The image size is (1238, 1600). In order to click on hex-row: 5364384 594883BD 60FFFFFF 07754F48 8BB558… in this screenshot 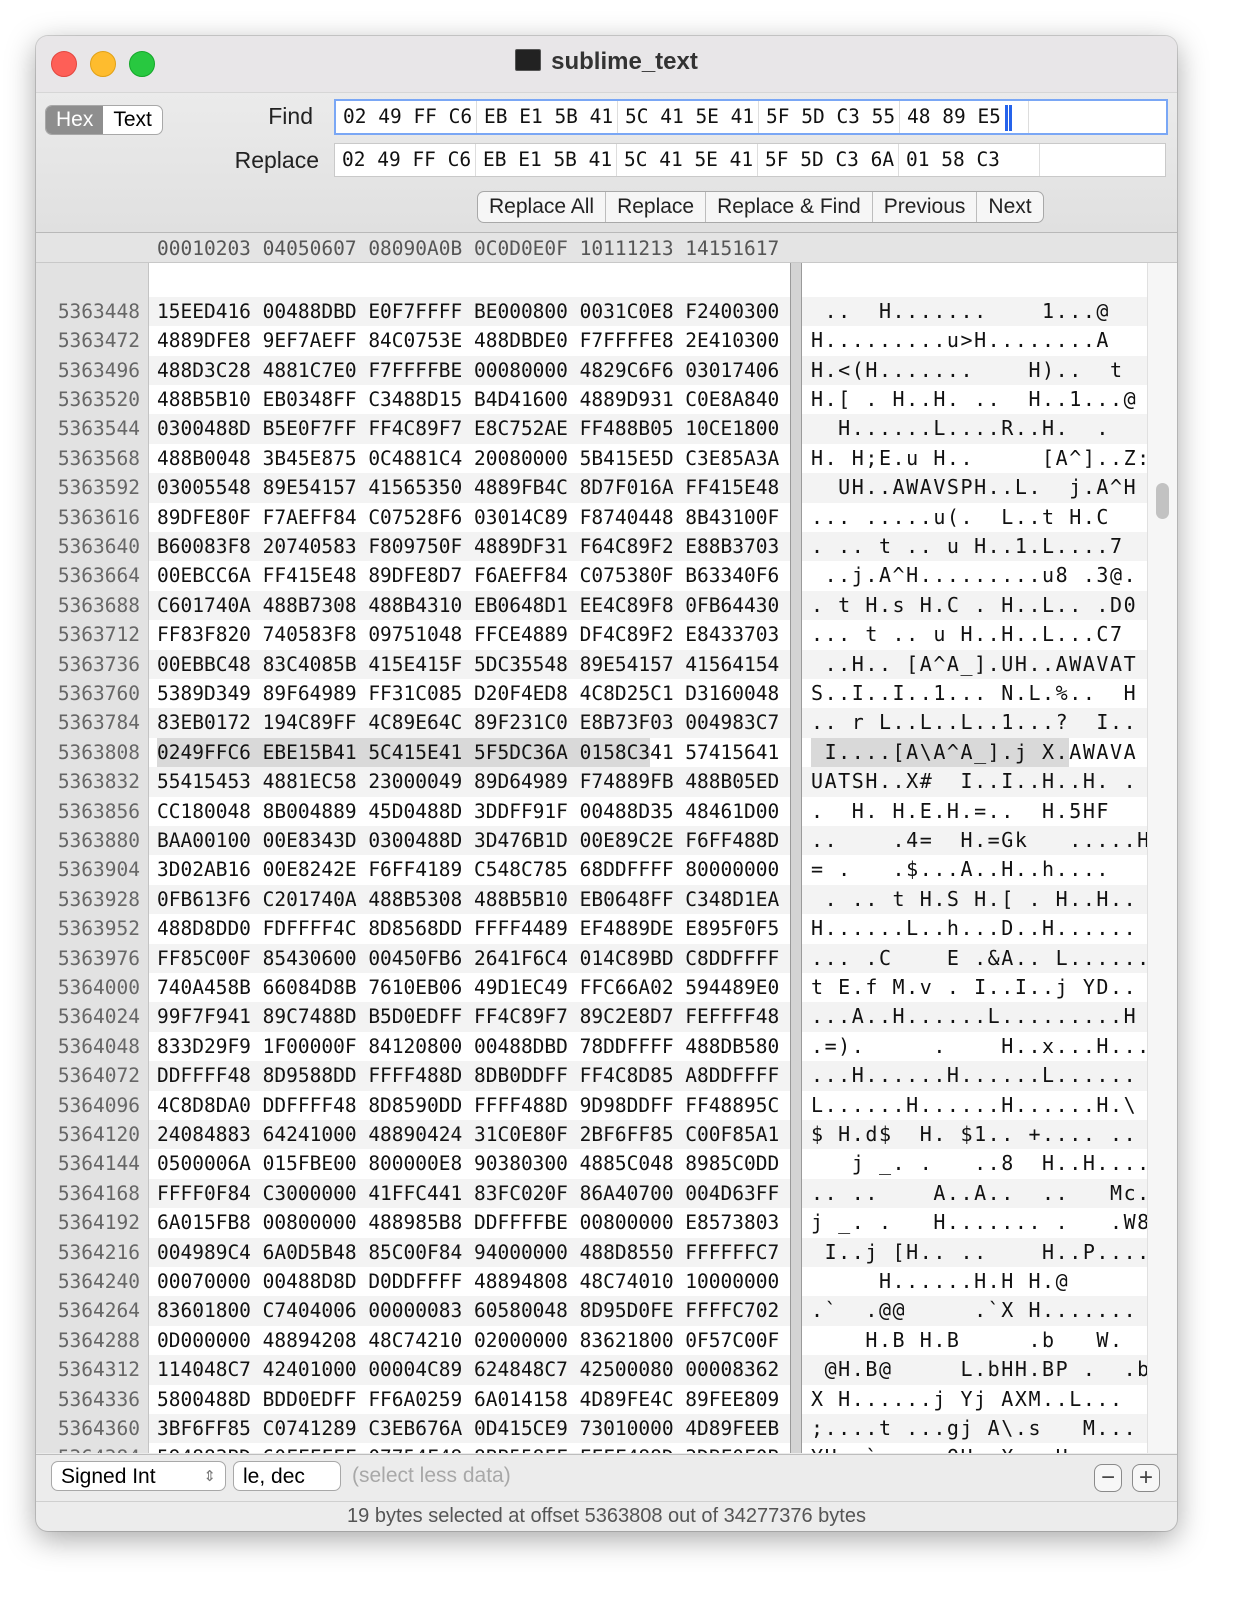, I will do `click(592, 1448)`.